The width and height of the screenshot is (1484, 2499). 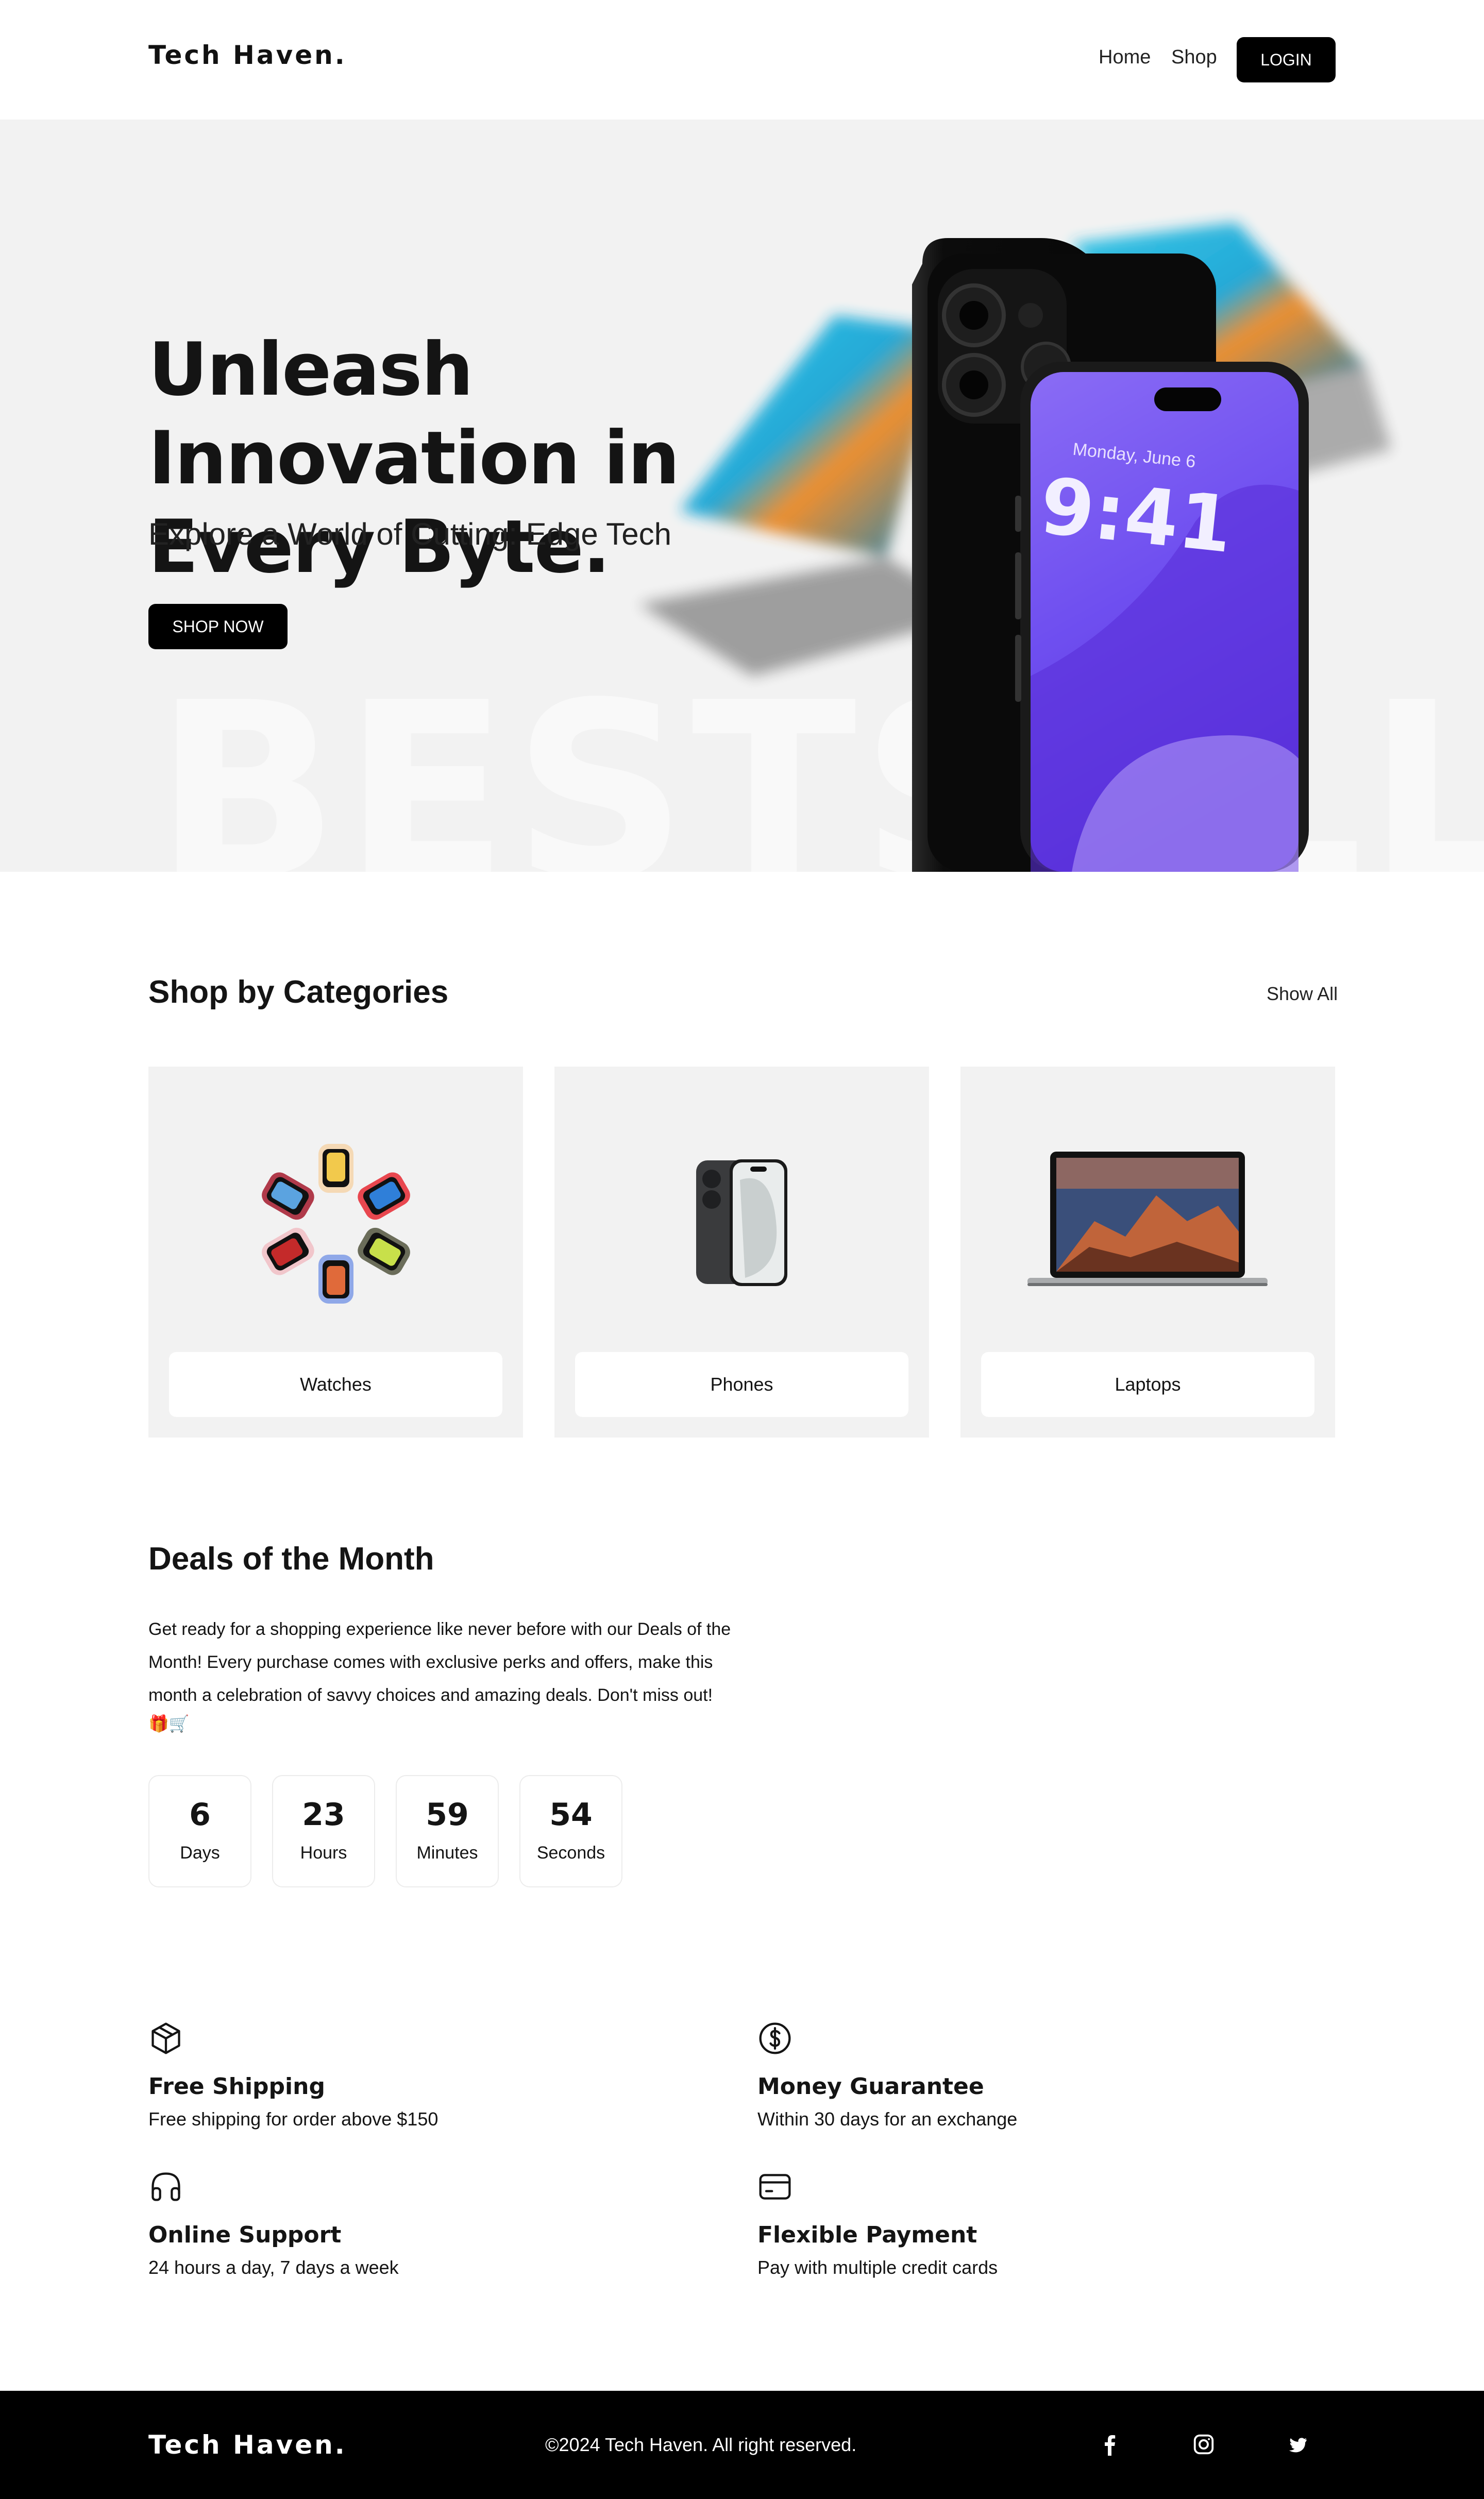 What do you see at coordinates (336, 1224) in the screenshot?
I see `watches-image` at bounding box center [336, 1224].